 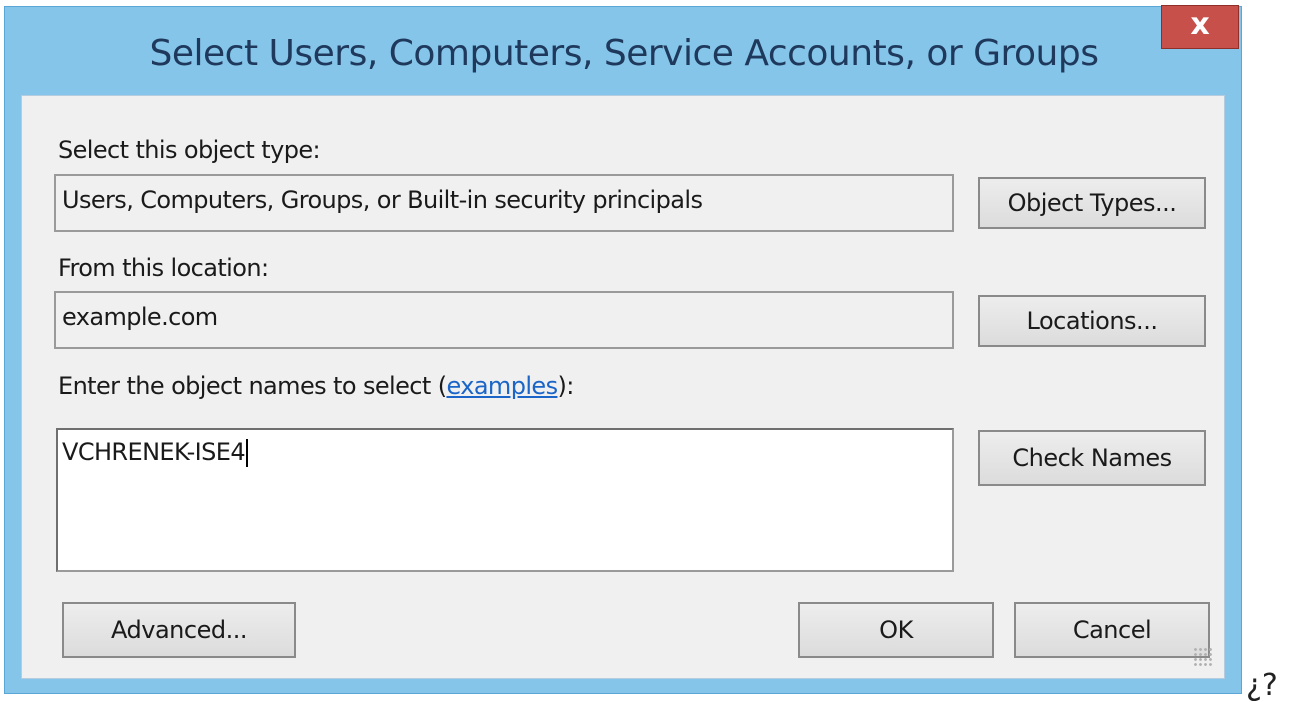 I want to click on object-names-label-prefix: Enter the object names to select (, so click(x=252, y=386).